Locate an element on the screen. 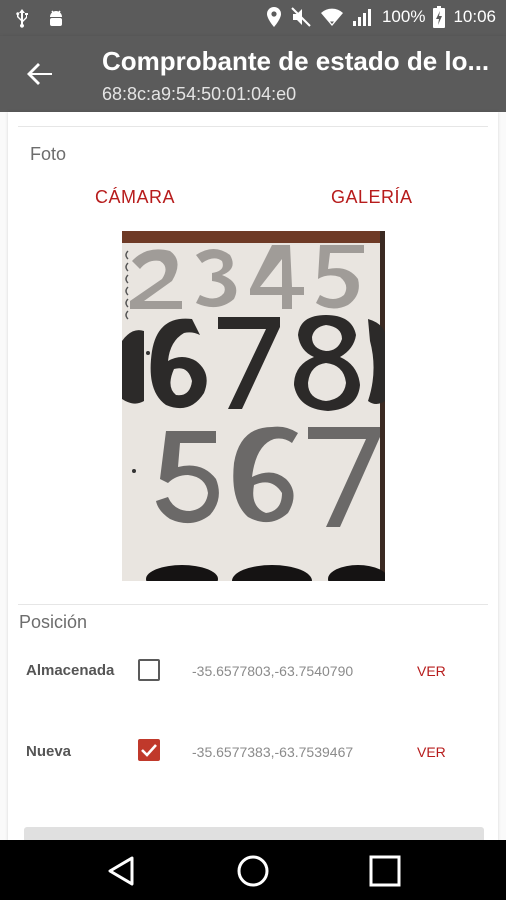 This screenshot has height=900, width=506. checkmark-icon is located at coordinates (149, 750).